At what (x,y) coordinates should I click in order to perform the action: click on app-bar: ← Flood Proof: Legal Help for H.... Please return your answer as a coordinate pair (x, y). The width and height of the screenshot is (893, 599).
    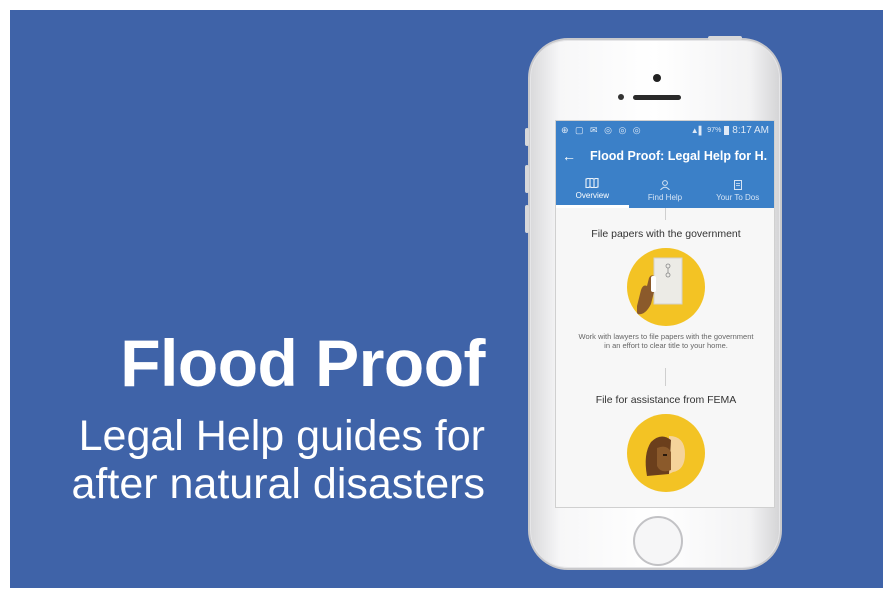
    Looking at the image, I should click on (665, 156).